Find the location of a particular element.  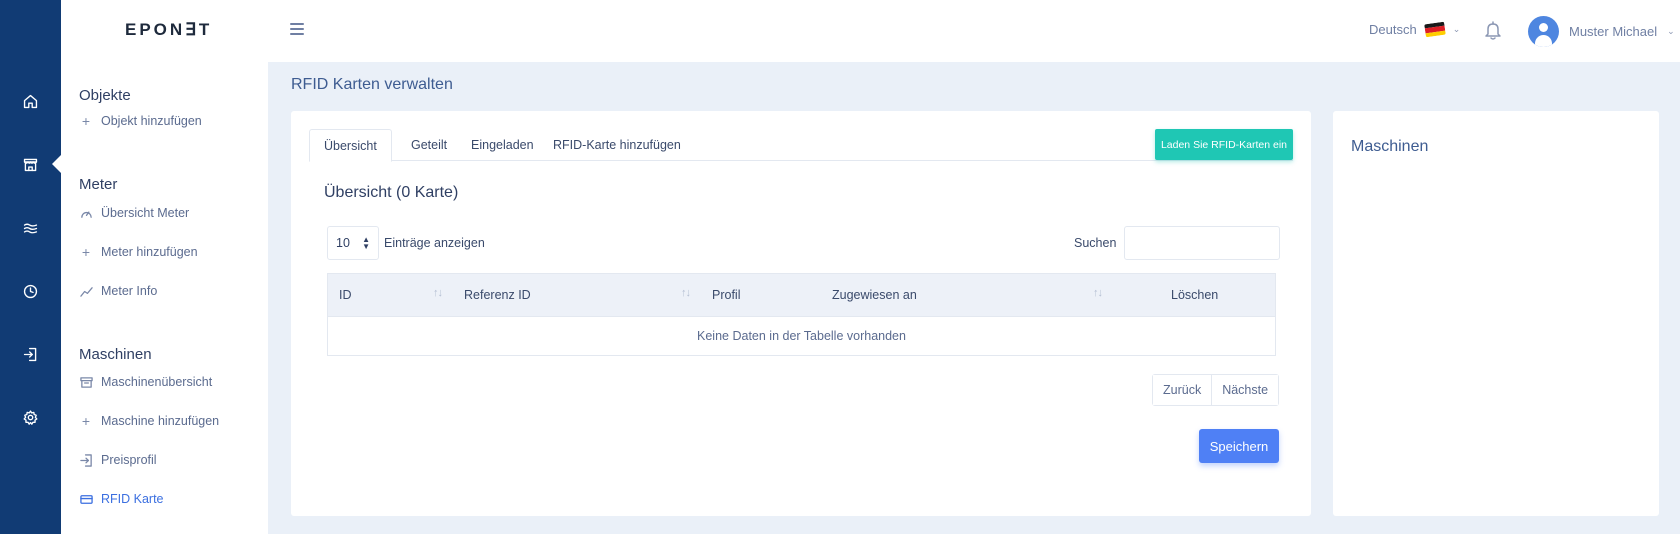

select-arrows-icon: ▲ ▼ is located at coordinates (366, 243).